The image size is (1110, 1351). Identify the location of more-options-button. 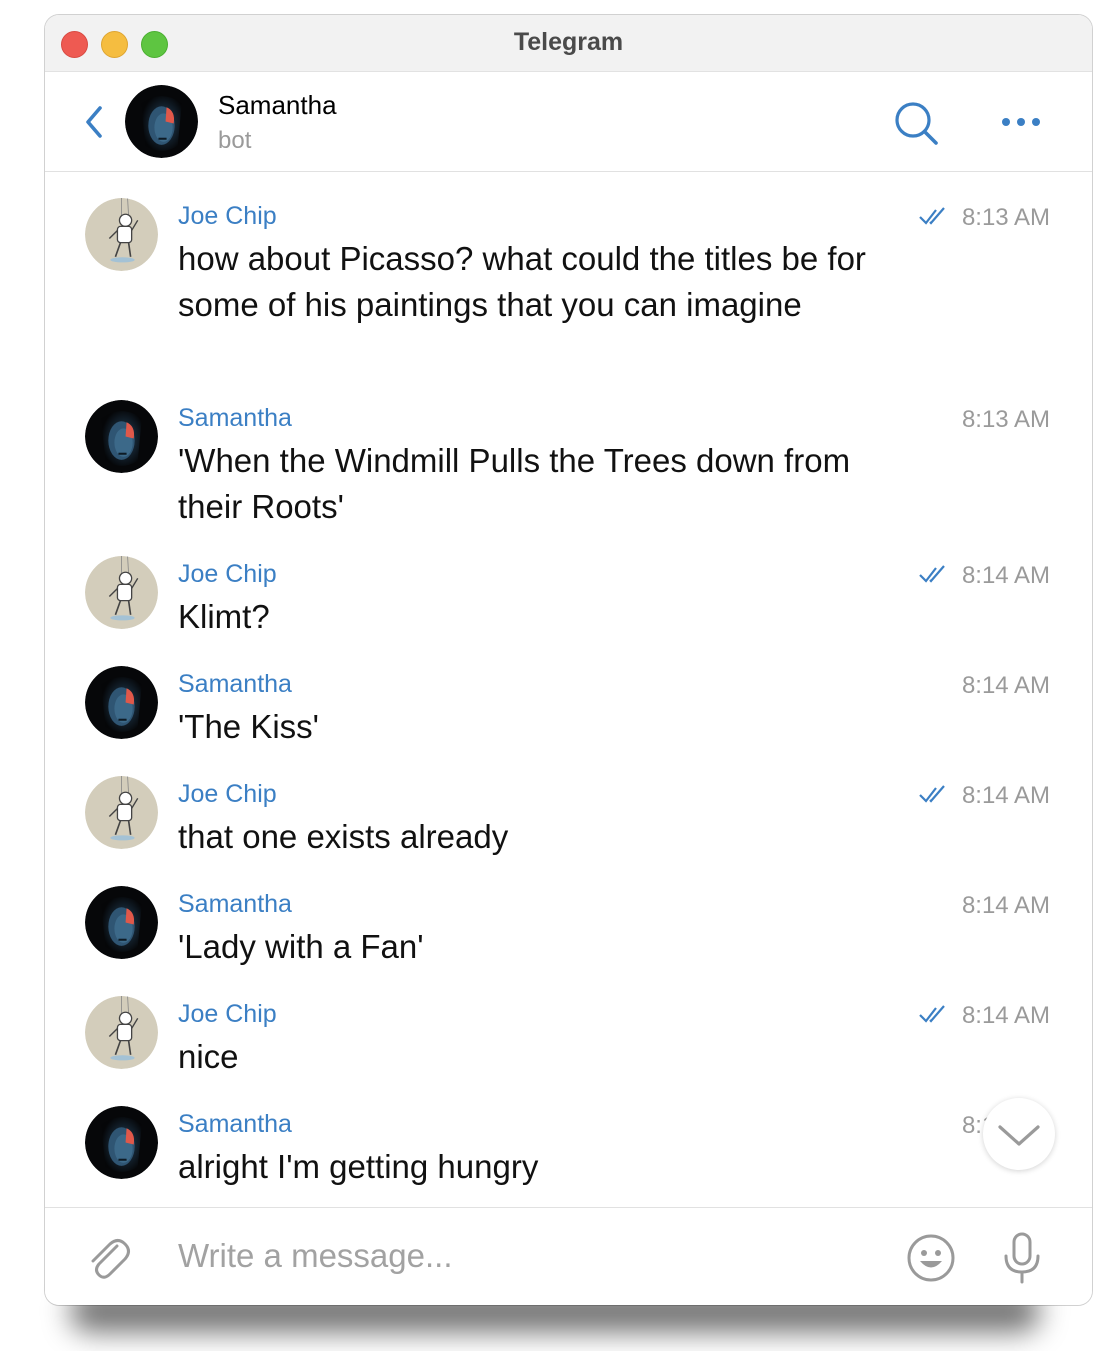
(1020, 122).